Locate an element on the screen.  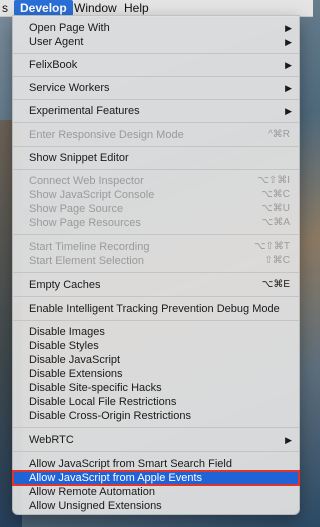
menu-item-shortcut: ⌥⌘U is located at coordinates (275, 208).